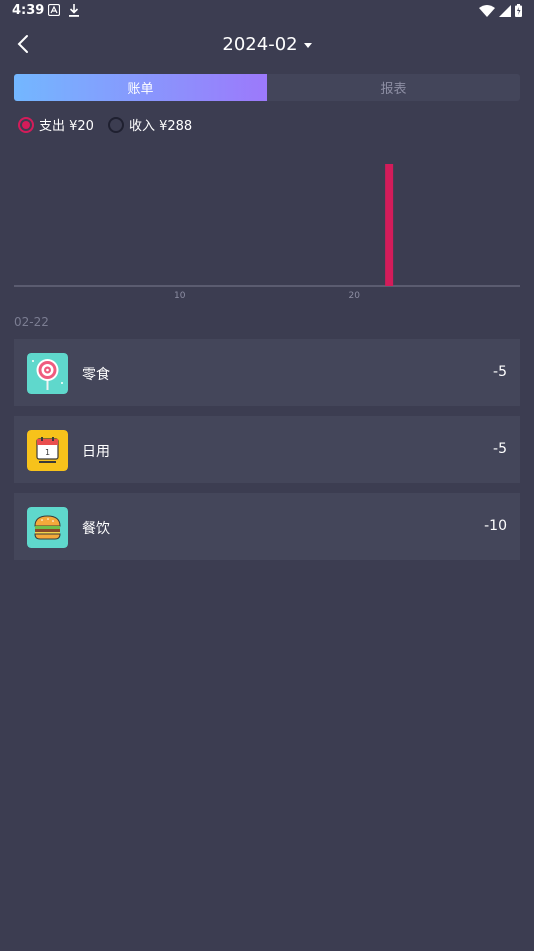  I want to click on record-name: 日用, so click(96, 452).